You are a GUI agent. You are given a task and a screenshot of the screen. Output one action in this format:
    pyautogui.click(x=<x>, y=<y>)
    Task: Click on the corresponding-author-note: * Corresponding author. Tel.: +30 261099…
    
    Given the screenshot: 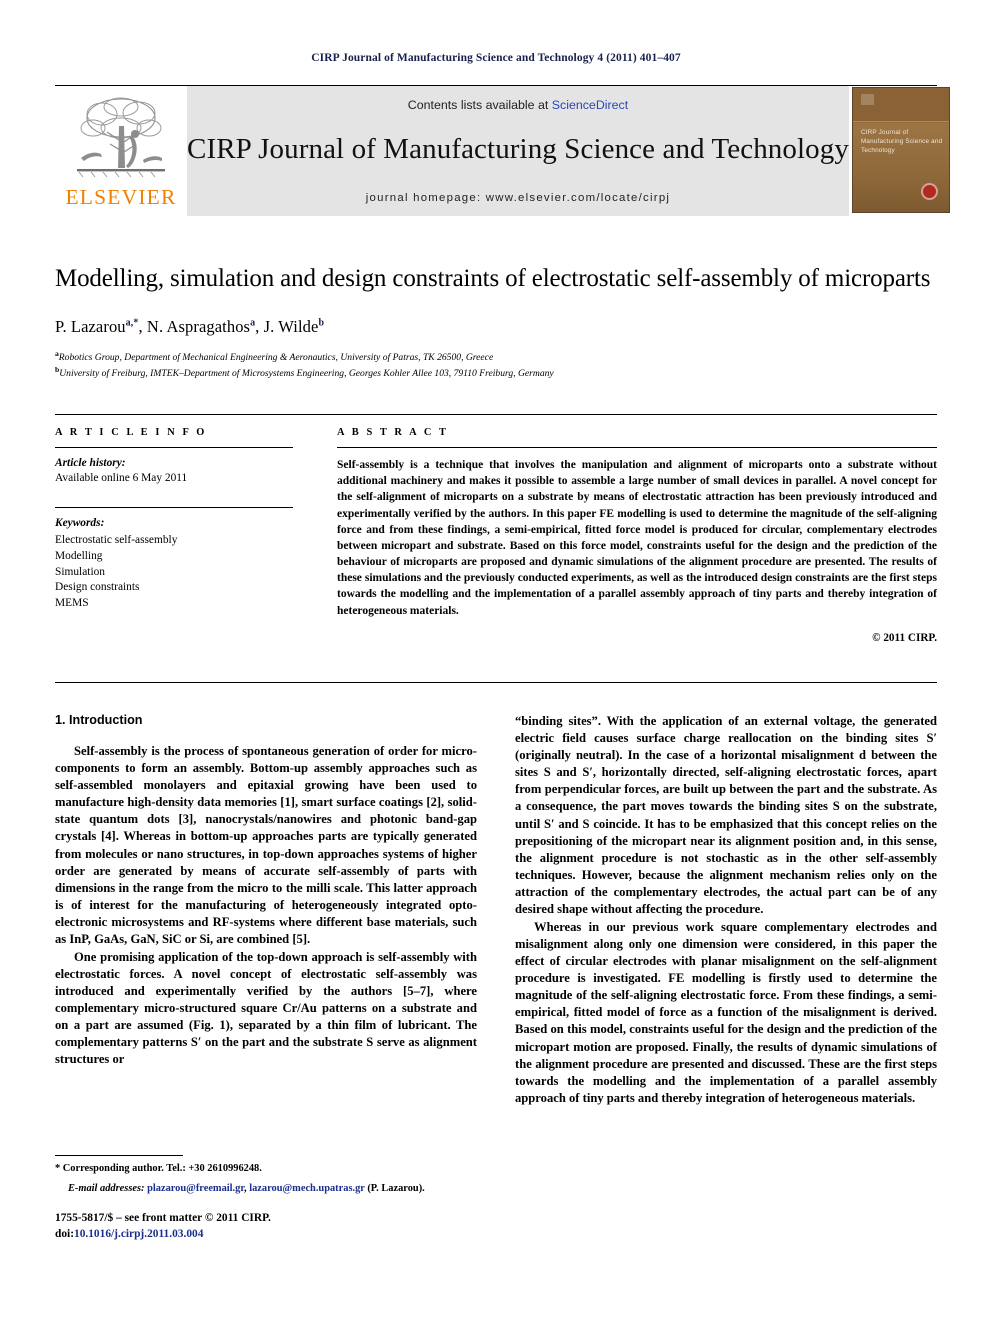 What is the action you would take?
    pyautogui.click(x=265, y=1168)
    